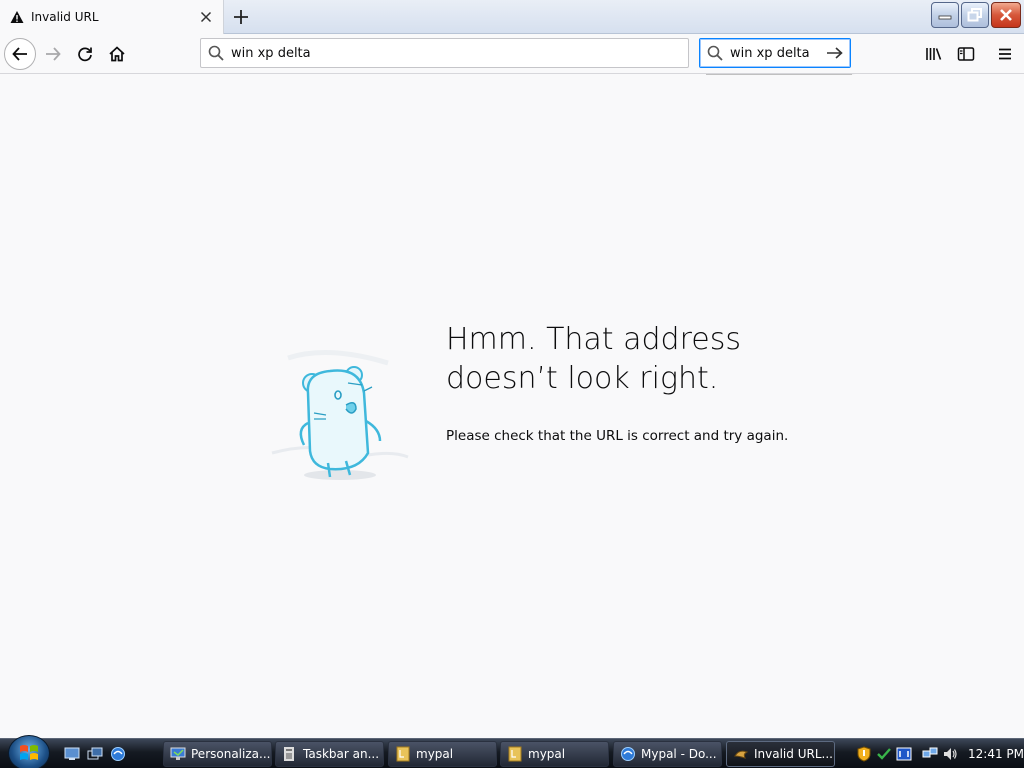 This screenshot has width=1024, height=768. What do you see at coordinates (216, 53) in the screenshot?
I see `search-icon` at bounding box center [216, 53].